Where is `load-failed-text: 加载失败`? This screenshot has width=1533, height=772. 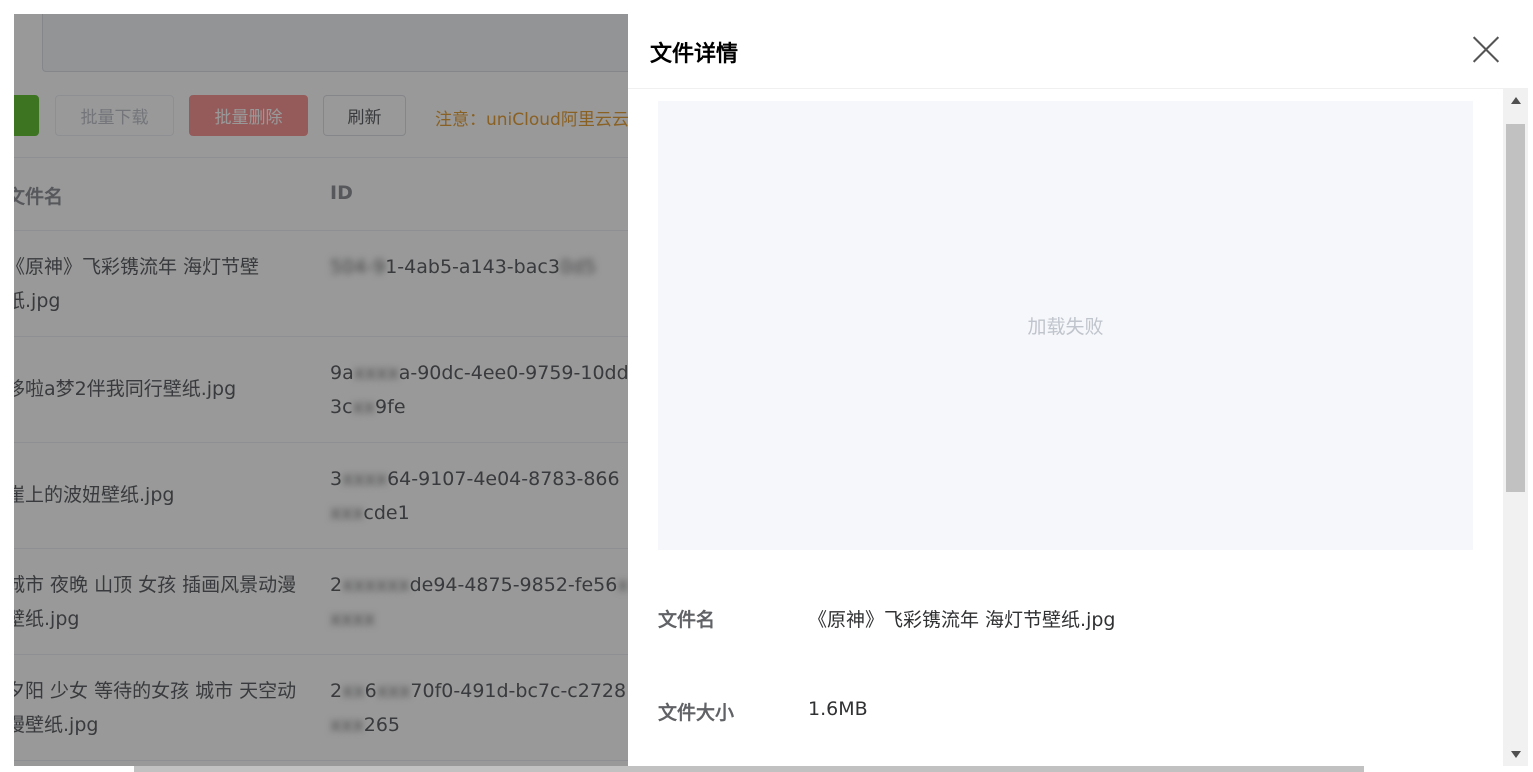
load-failed-text: 加载失败 is located at coordinates (1065, 327).